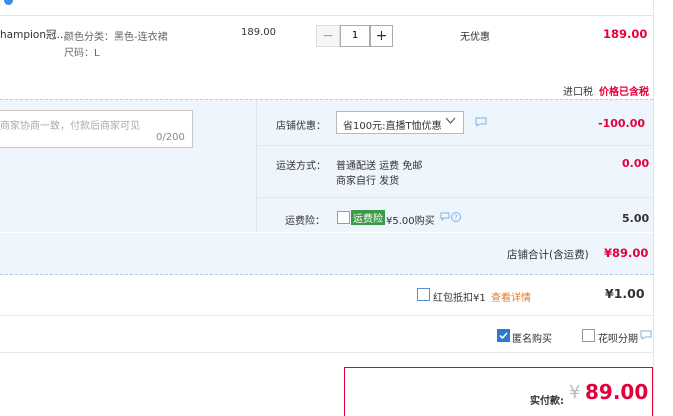  I want to click on insurance-checkbox, so click(343, 217).